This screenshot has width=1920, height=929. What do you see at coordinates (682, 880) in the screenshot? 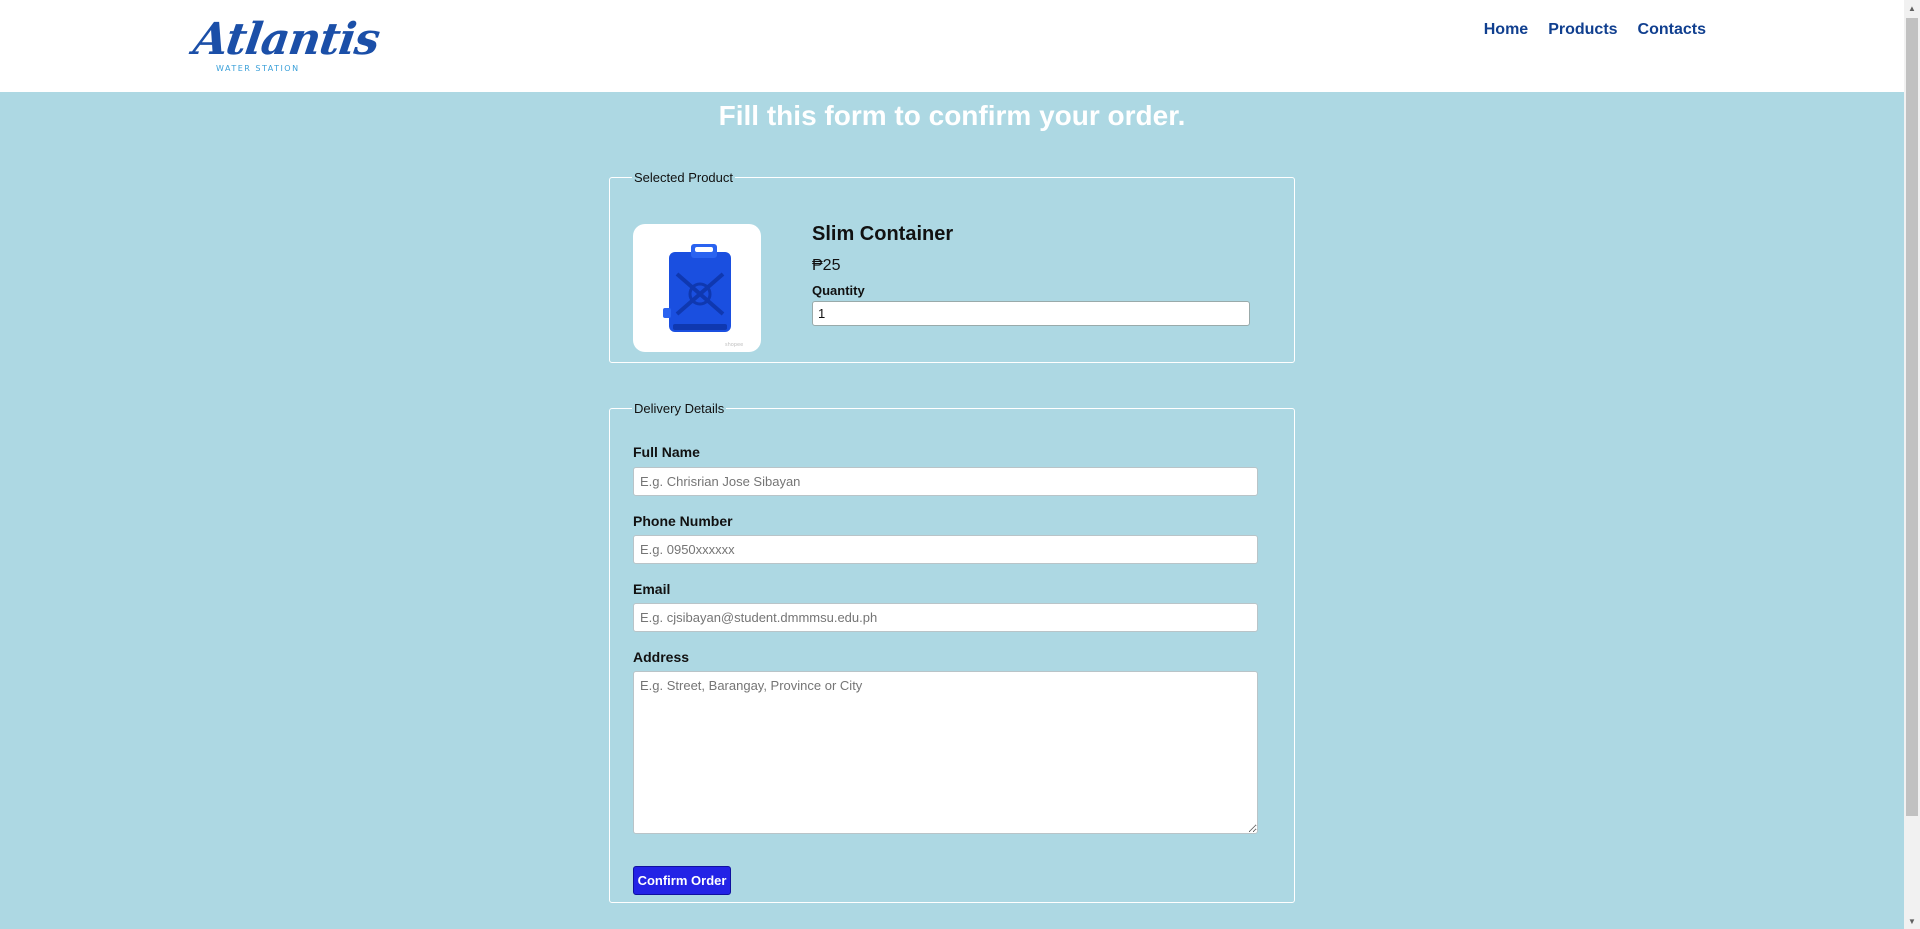
I see `confirm-order-button: Confirm Order` at bounding box center [682, 880].